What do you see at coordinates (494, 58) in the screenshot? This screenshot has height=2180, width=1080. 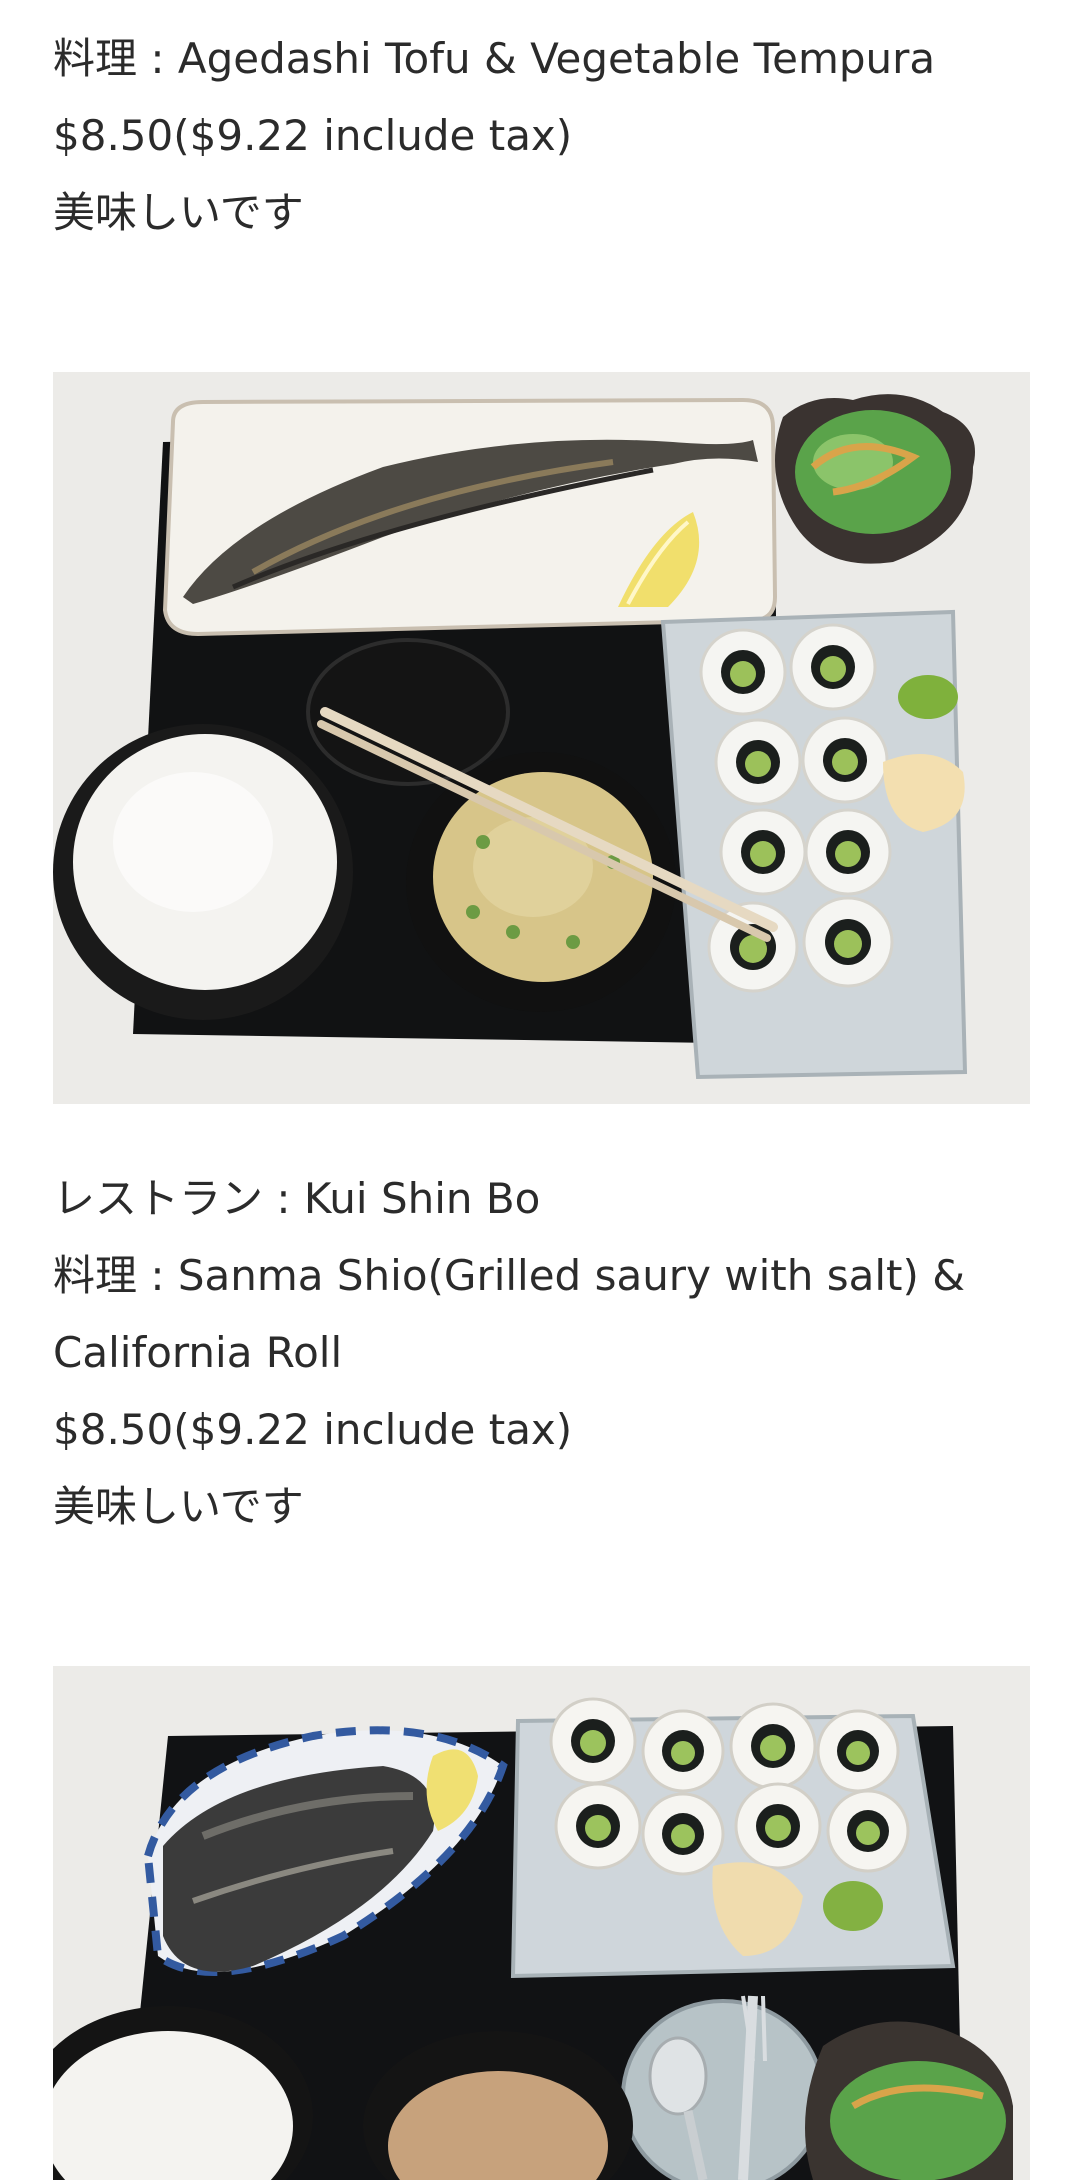 I see `dish-line: 料理 : Agedashi Tofu & Vegetable Tempura` at bounding box center [494, 58].